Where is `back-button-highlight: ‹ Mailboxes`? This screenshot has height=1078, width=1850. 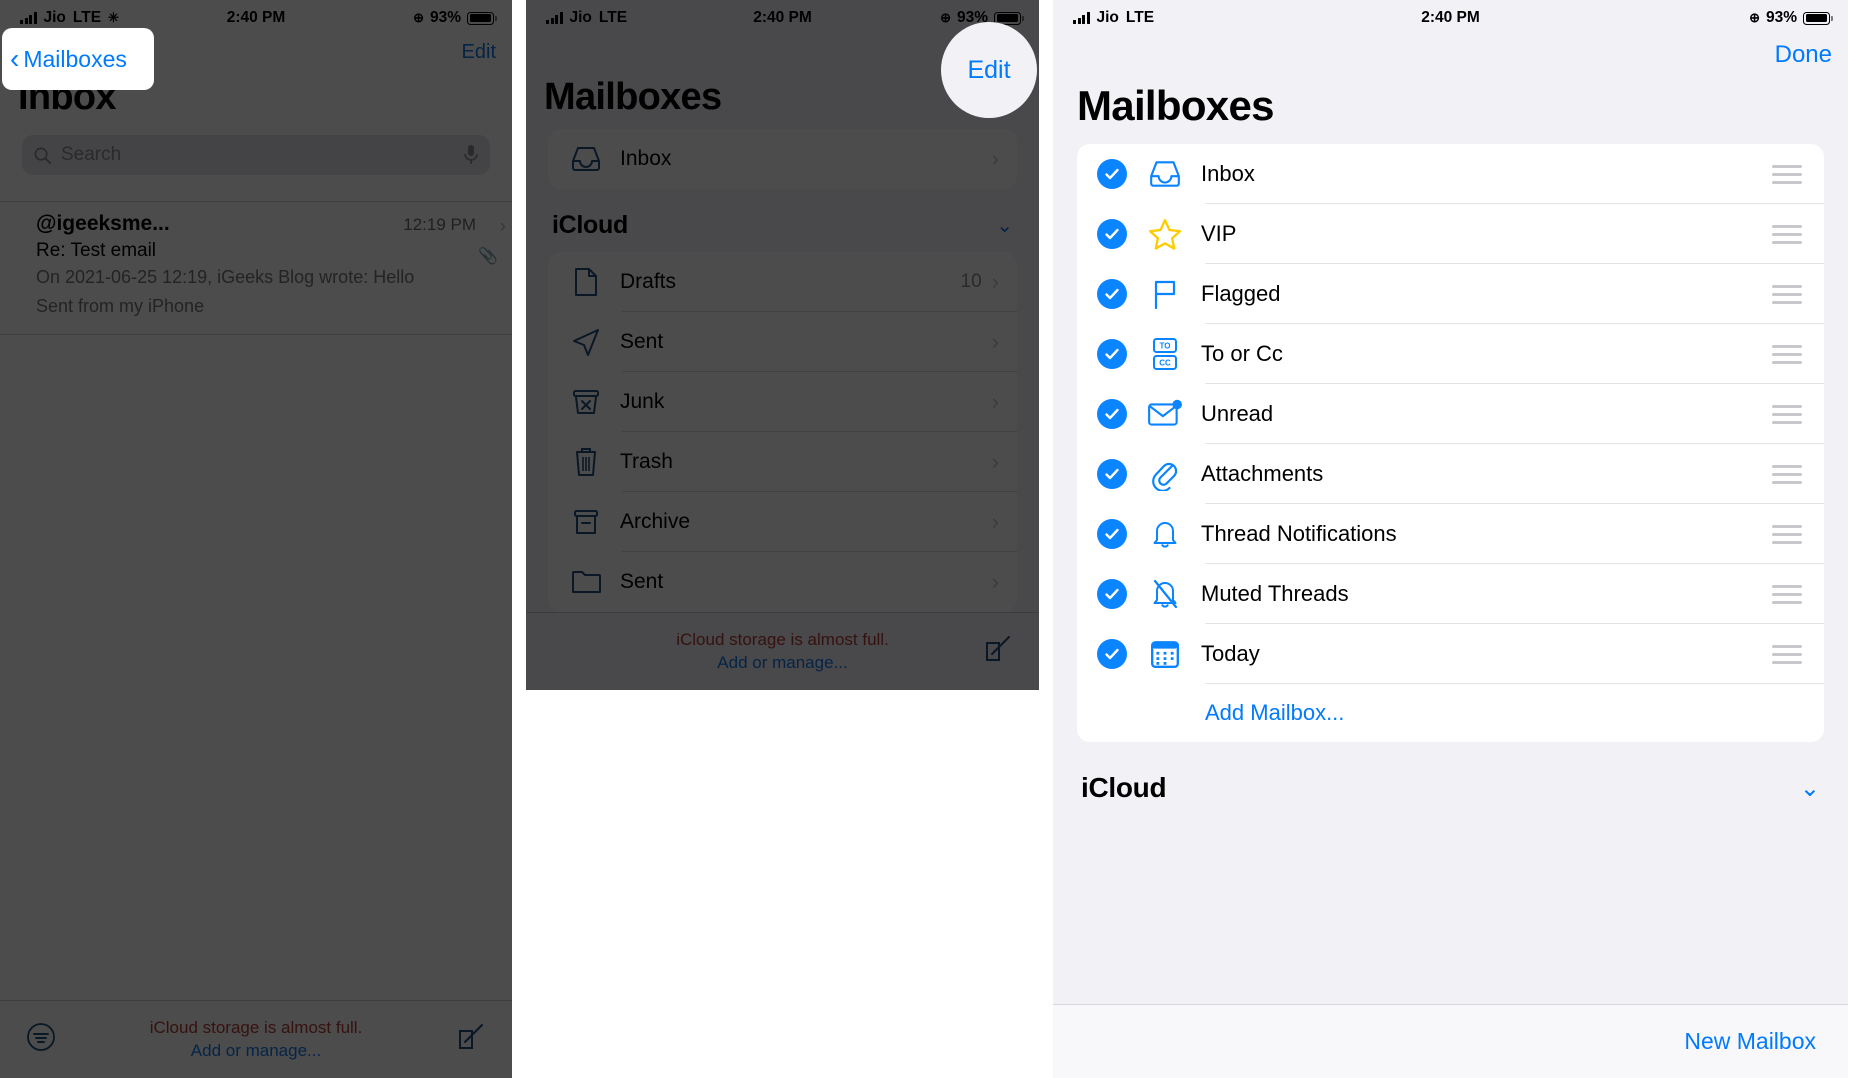
back-button-highlight: ‹ Mailboxes is located at coordinates (78, 59).